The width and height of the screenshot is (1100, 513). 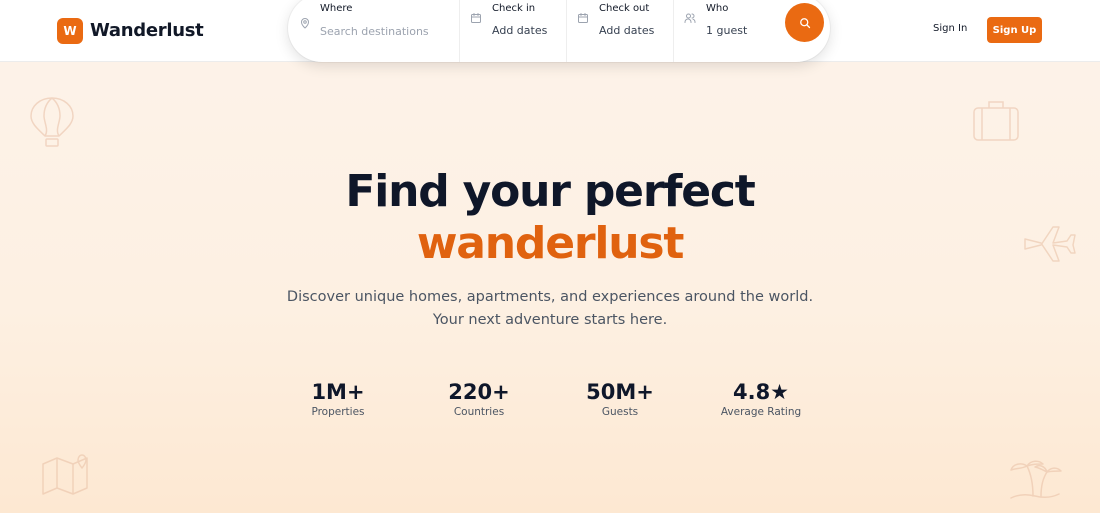 I want to click on stat-label: Countries, so click(x=479, y=412).